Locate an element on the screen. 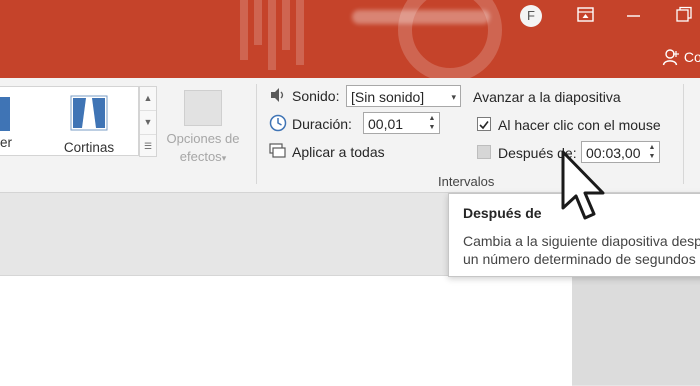 This screenshot has width=700, height=386. effect-options-label-line1: Opciones de is located at coordinates (203, 138).